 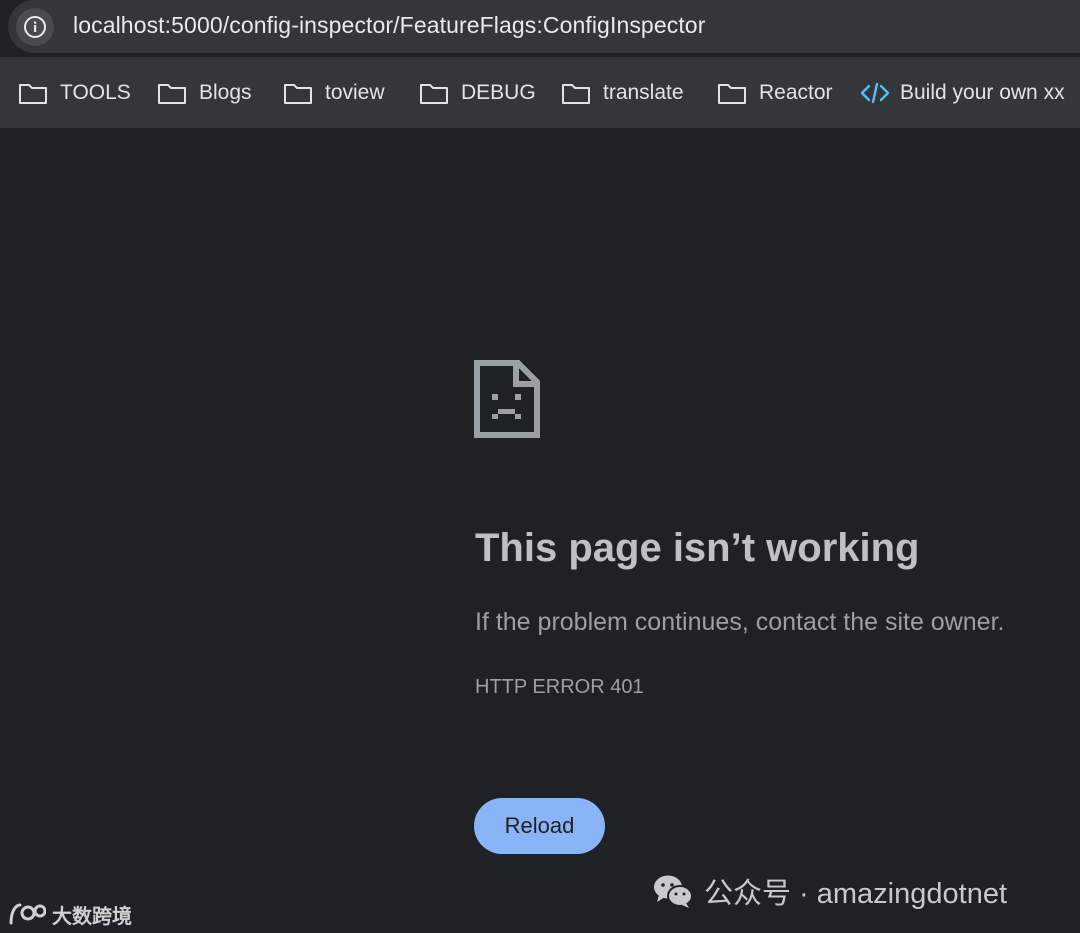 What do you see at coordinates (507, 399) in the screenshot?
I see `sad-page-icon` at bounding box center [507, 399].